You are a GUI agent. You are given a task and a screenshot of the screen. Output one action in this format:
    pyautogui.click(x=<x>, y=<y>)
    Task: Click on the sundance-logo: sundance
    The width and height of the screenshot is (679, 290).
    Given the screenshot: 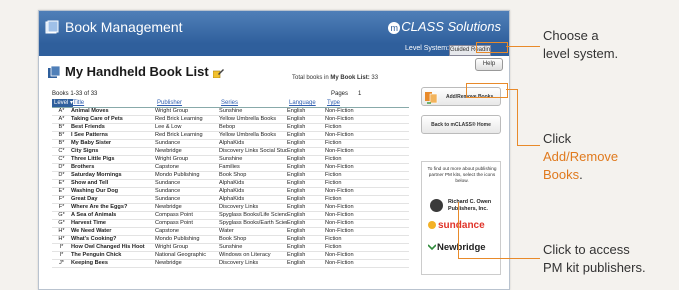 What is the action you would take?
    pyautogui.click(x=462, y=227)
    